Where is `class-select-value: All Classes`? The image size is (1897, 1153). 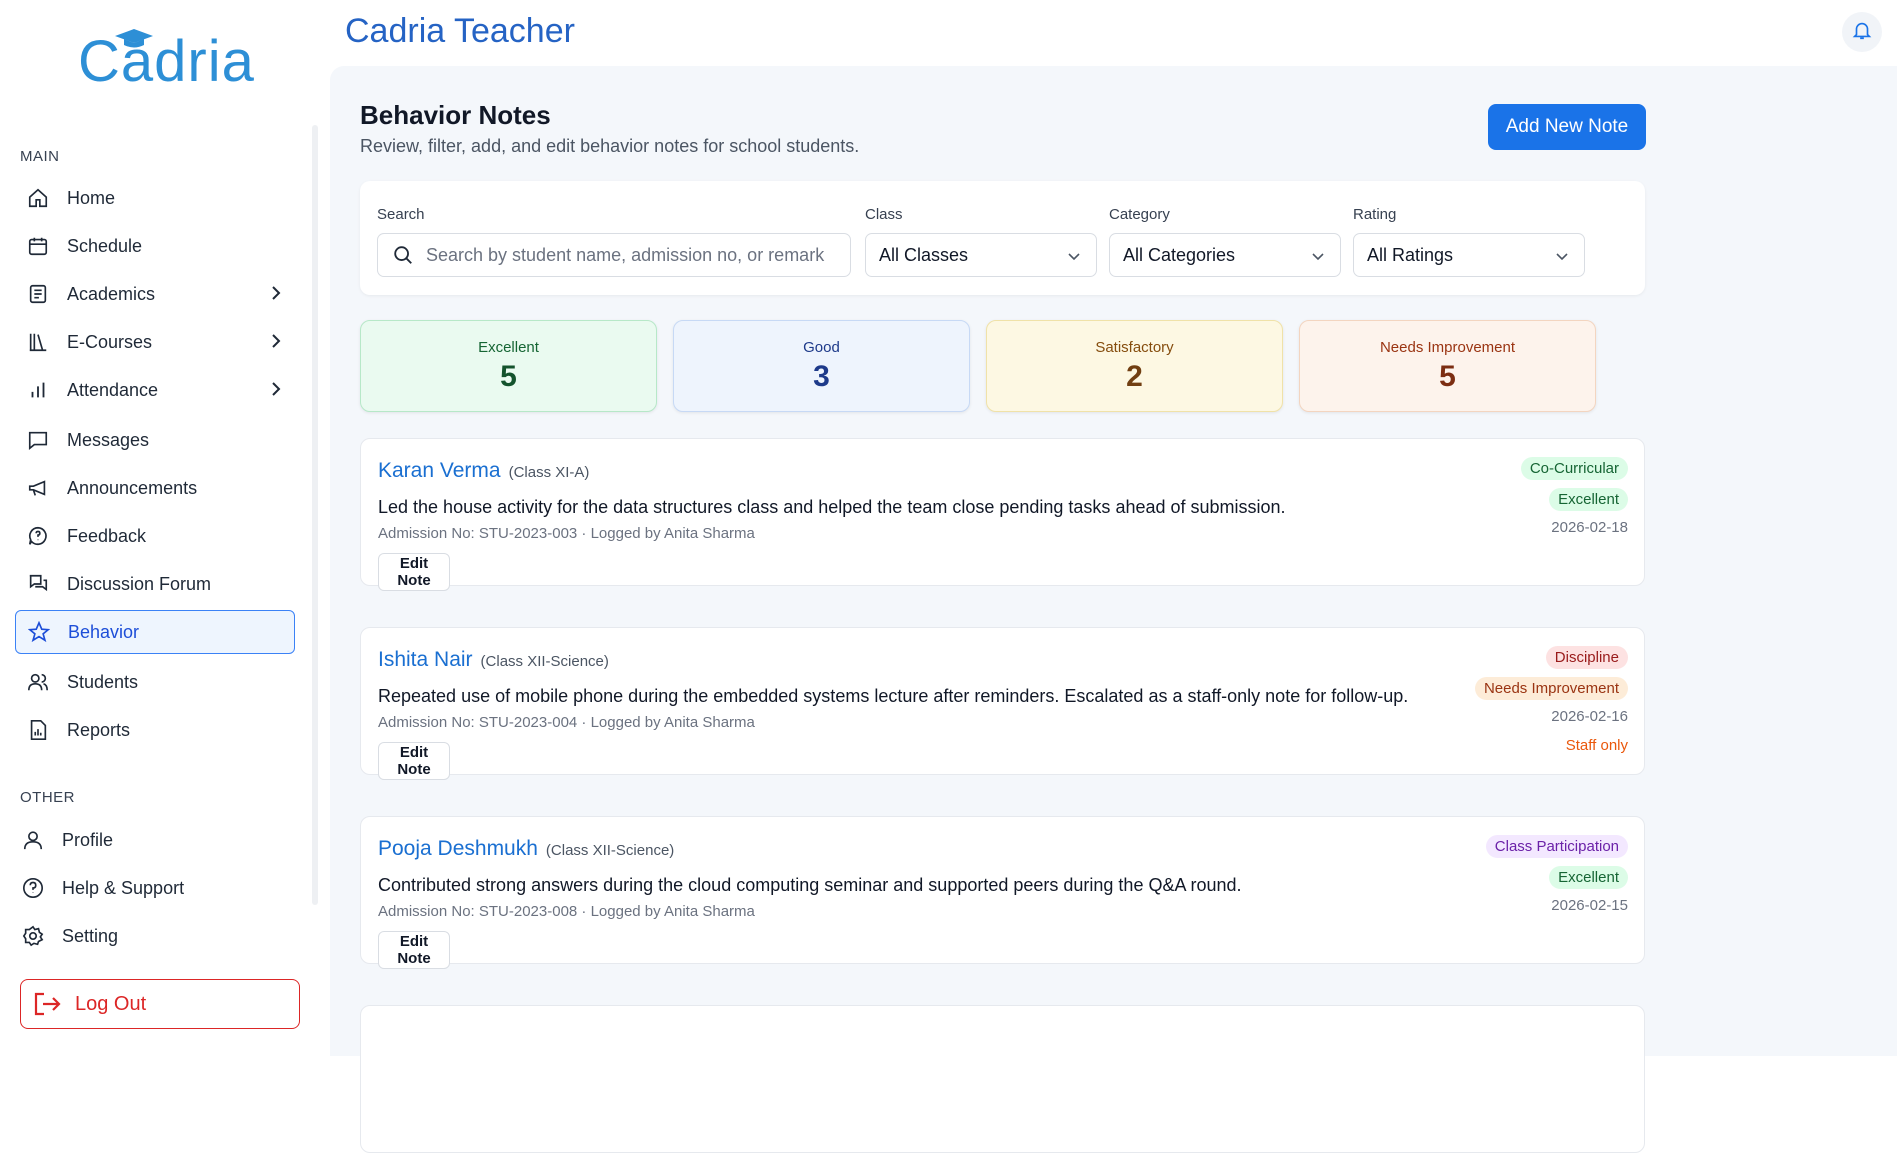 class-select-value: All Classes is located at coordinates (924, 254).